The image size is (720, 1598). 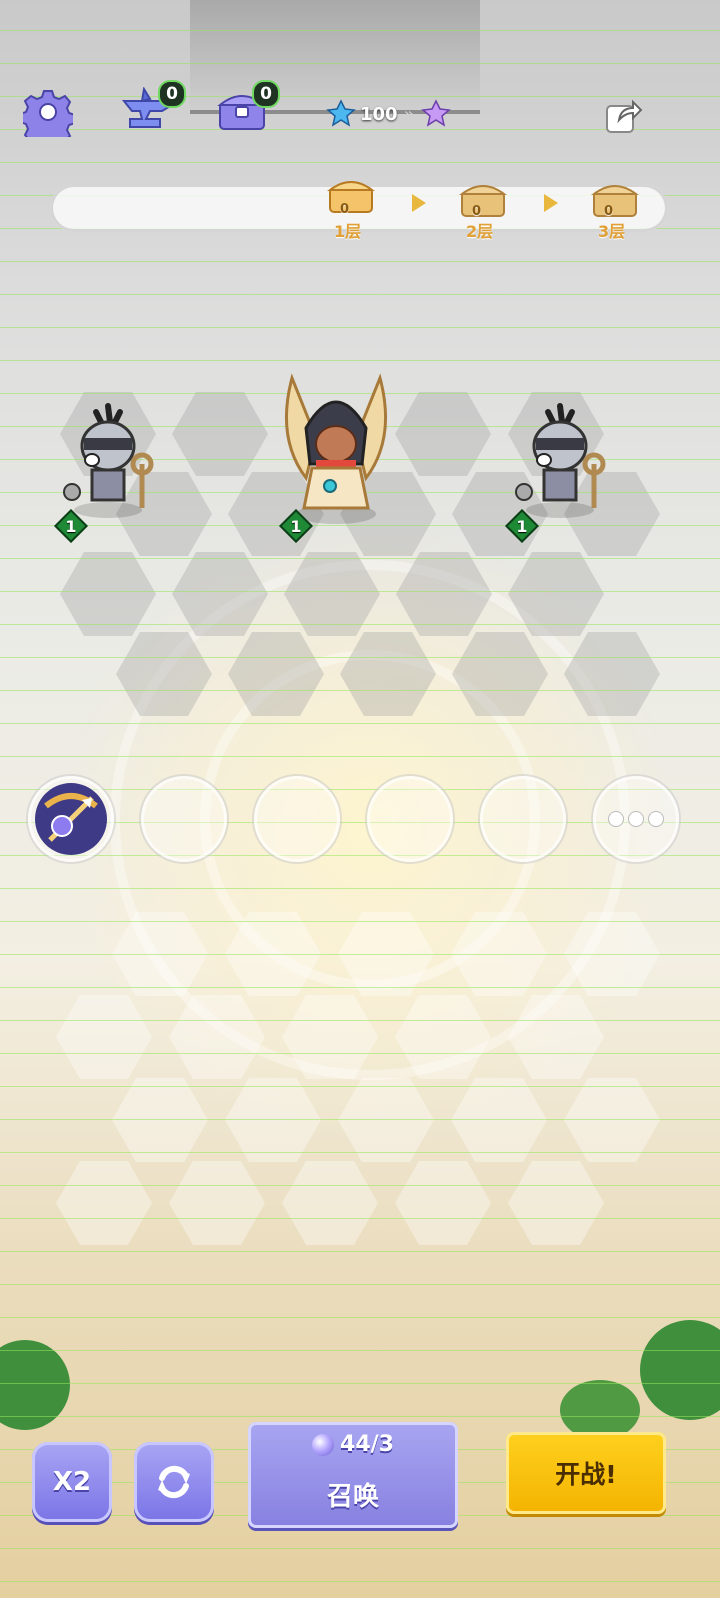 I want to click on floor-2-chest-icon, so click(x=483, y=200).